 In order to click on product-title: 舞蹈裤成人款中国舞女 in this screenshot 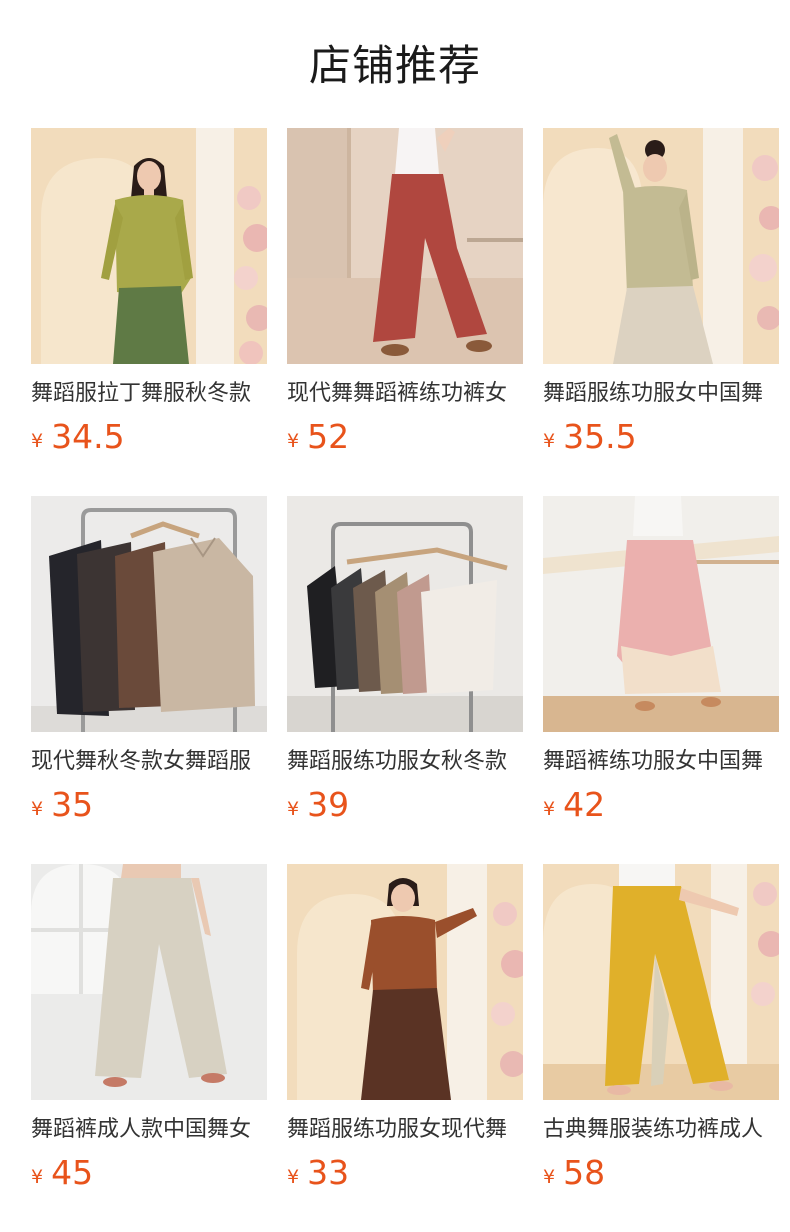, I will do `click(149, 1130)`.